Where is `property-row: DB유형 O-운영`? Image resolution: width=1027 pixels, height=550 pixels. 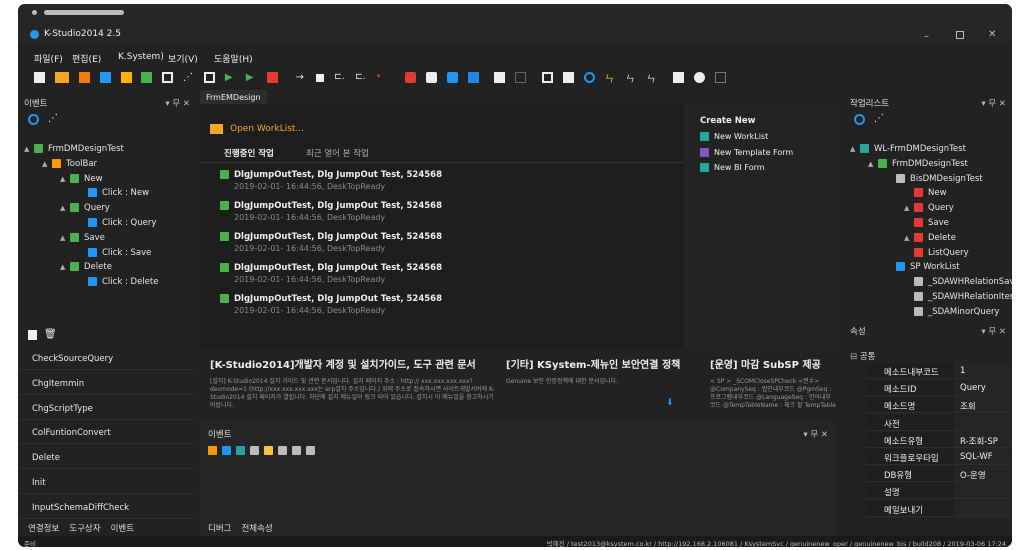
property-row: DB유형 O-운영 is located at coordinates (939, 474).